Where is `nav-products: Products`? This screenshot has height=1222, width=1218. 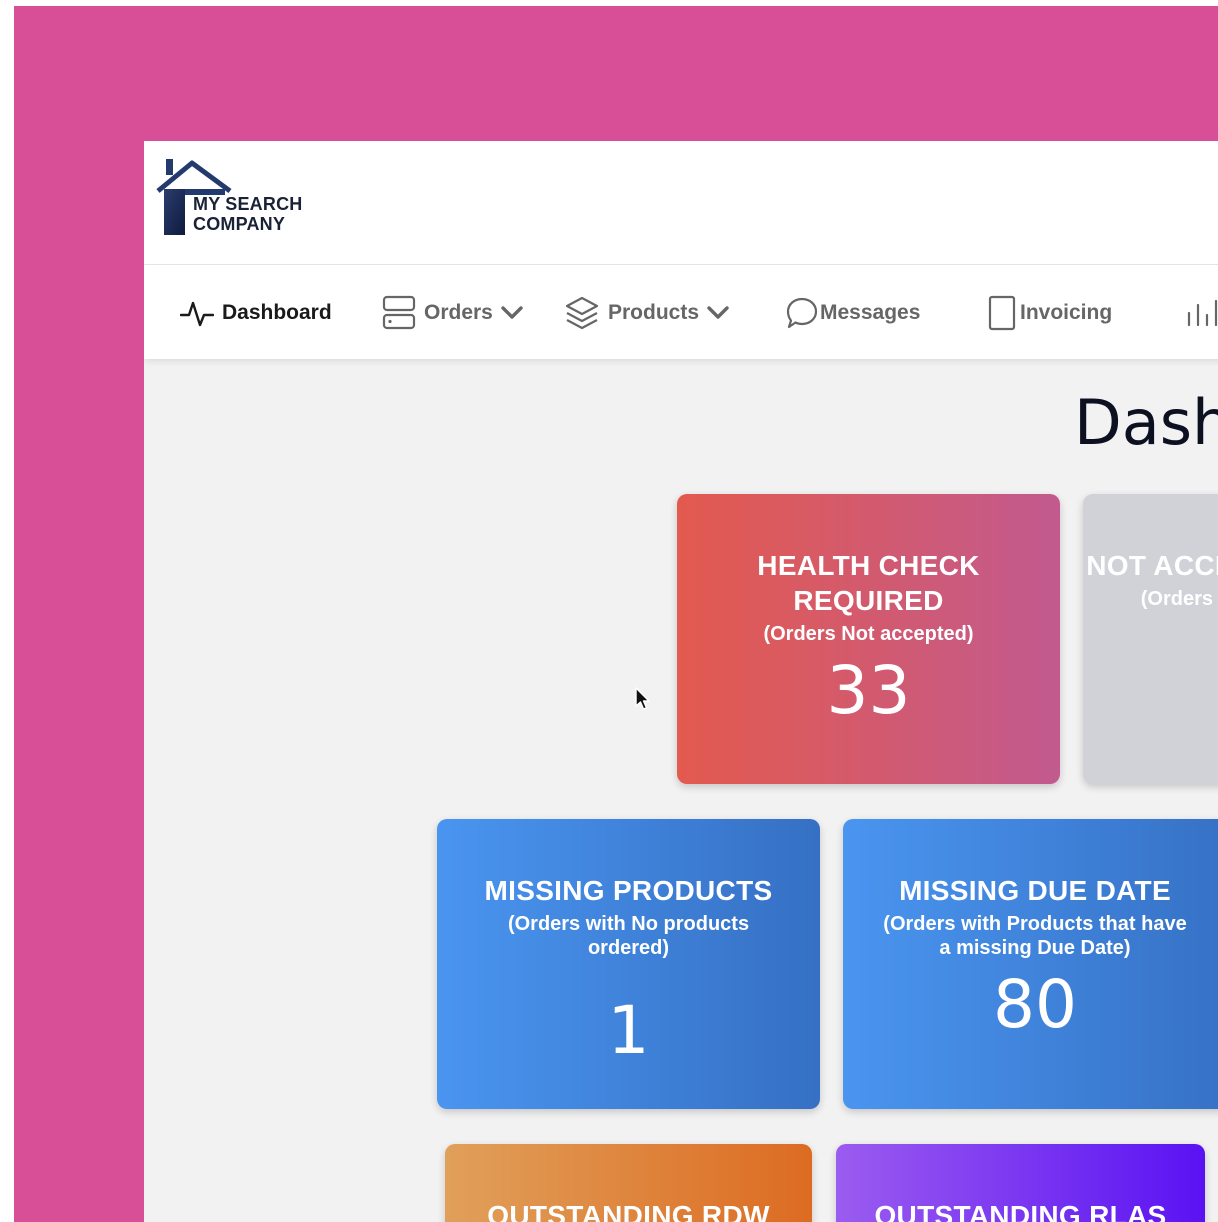 nav-products: Products is located at coordinates (646, 313).